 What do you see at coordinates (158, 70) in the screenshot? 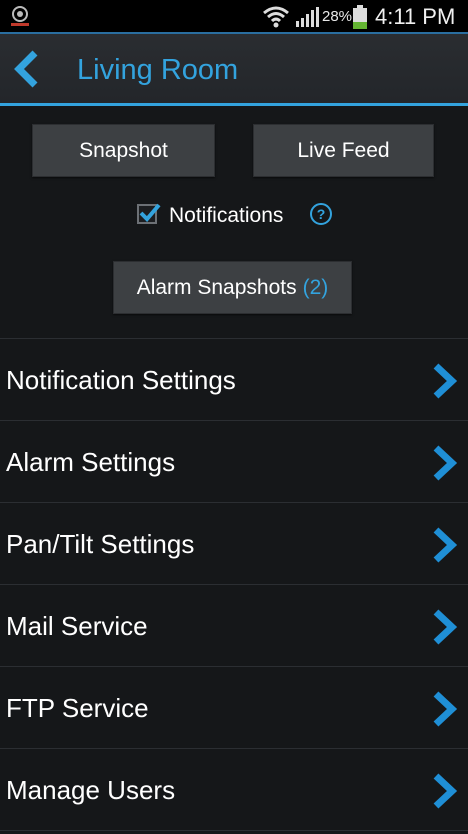
I see `page-title: Living Room` at bounding box center [158, 70].